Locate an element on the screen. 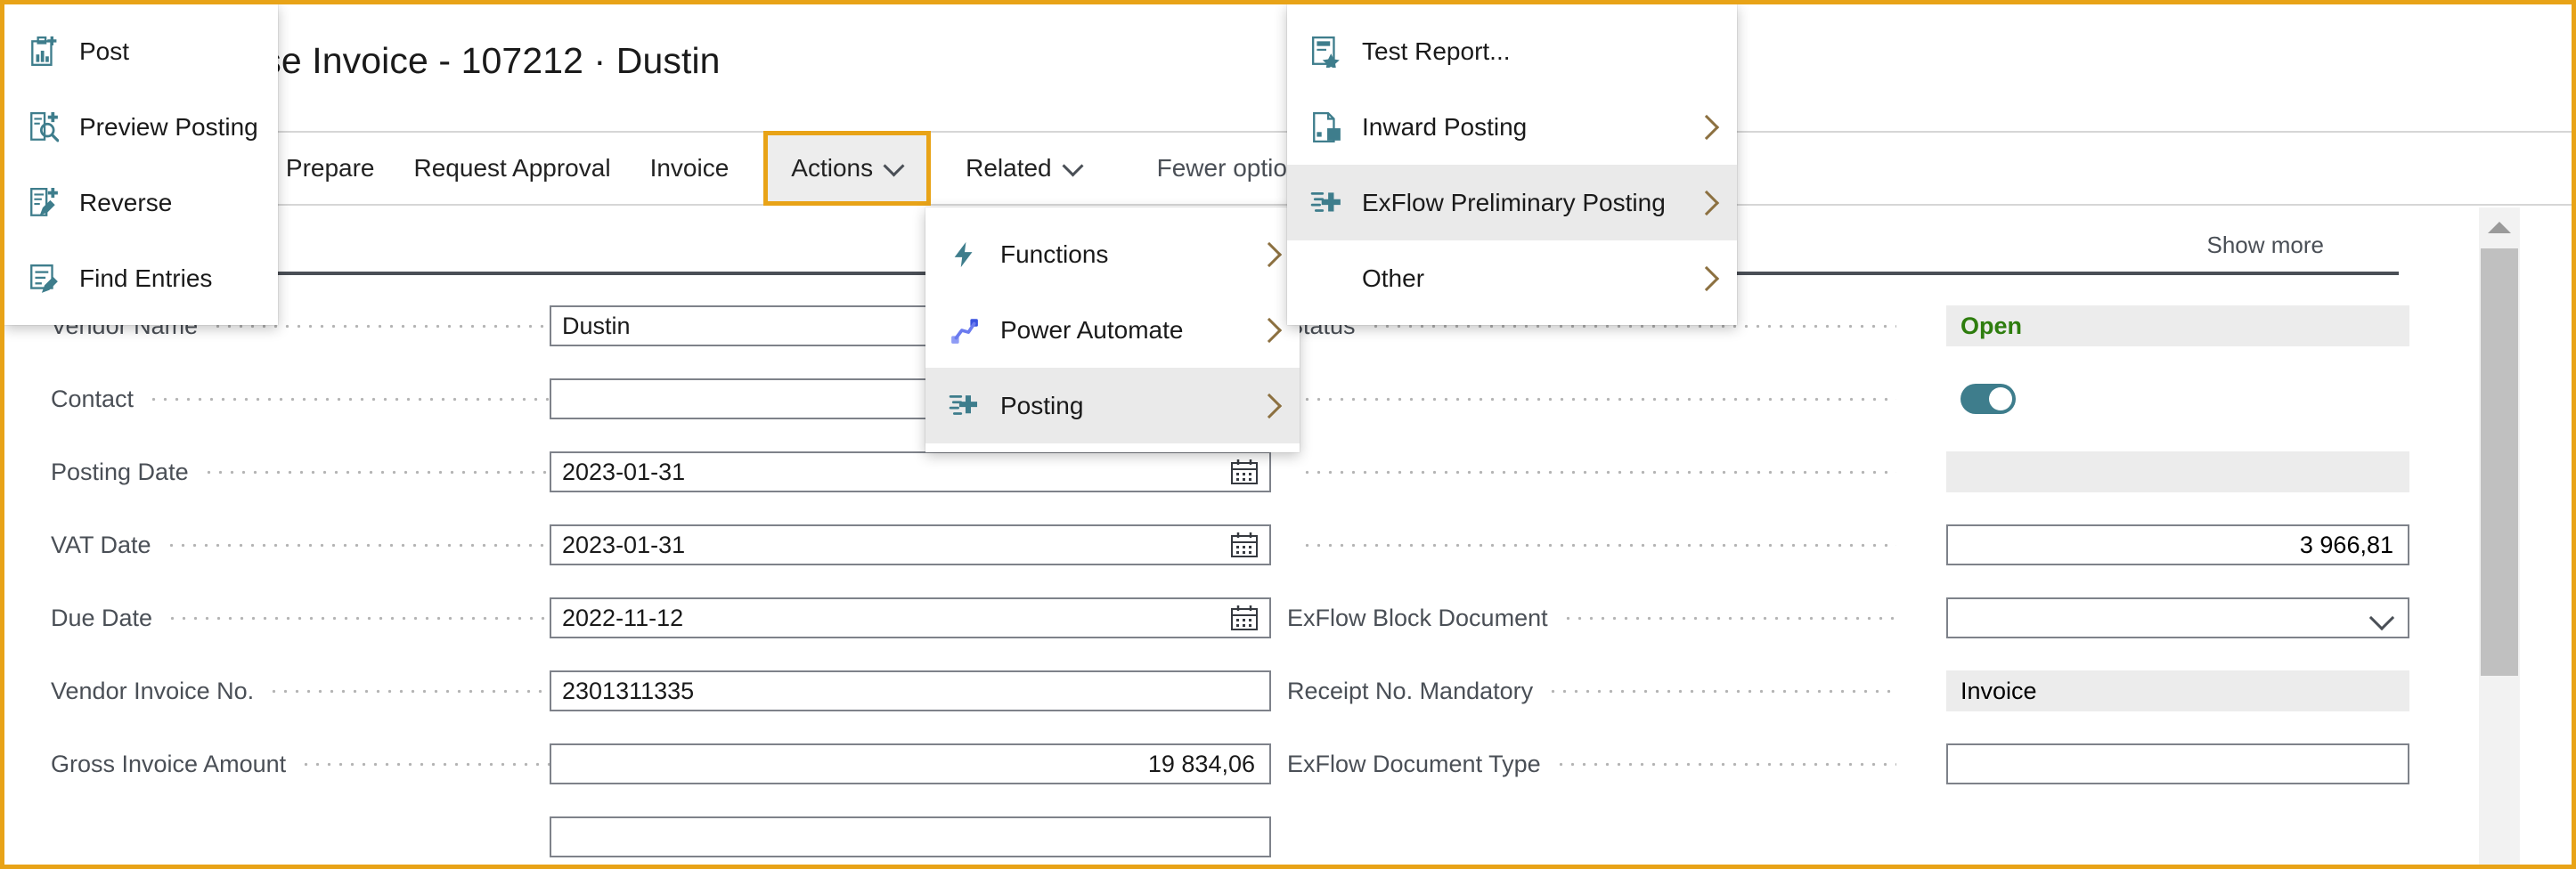 This screenshot has height=869, width=2576. menu-item-other: Other is located at coordinates (1512, 278).